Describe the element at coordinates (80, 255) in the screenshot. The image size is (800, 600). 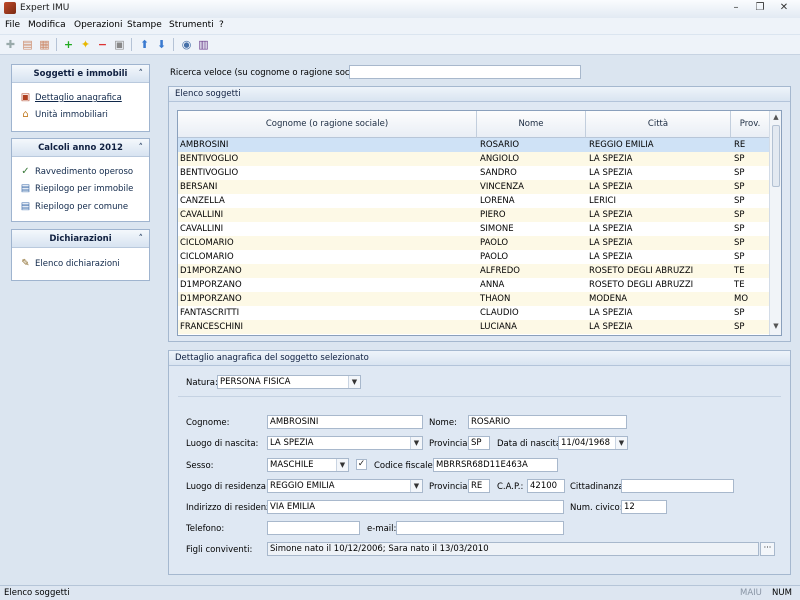
I see `panel-dichiarazioni: Dichiarazioni ˄ ✎ Elenco dichiarazioni` at that location.